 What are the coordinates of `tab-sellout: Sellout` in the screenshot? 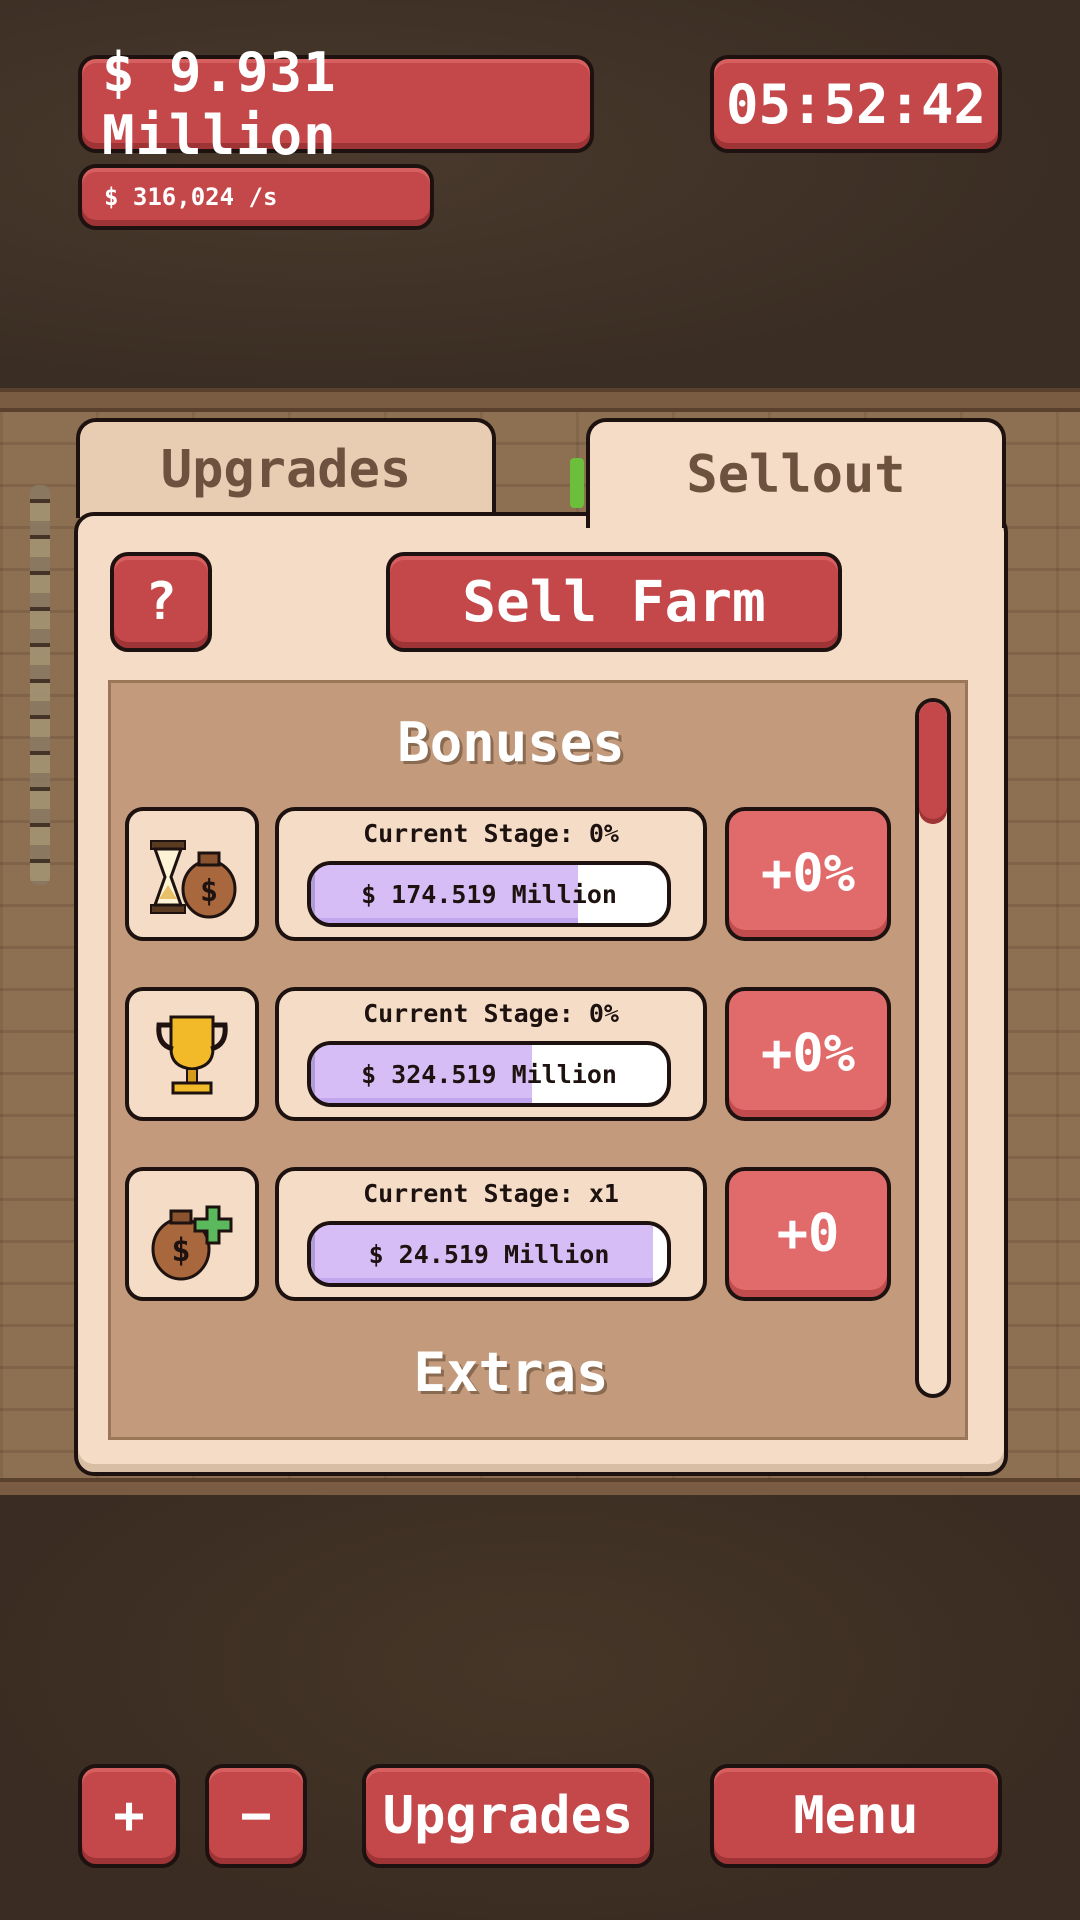 It's located at (796, 473).